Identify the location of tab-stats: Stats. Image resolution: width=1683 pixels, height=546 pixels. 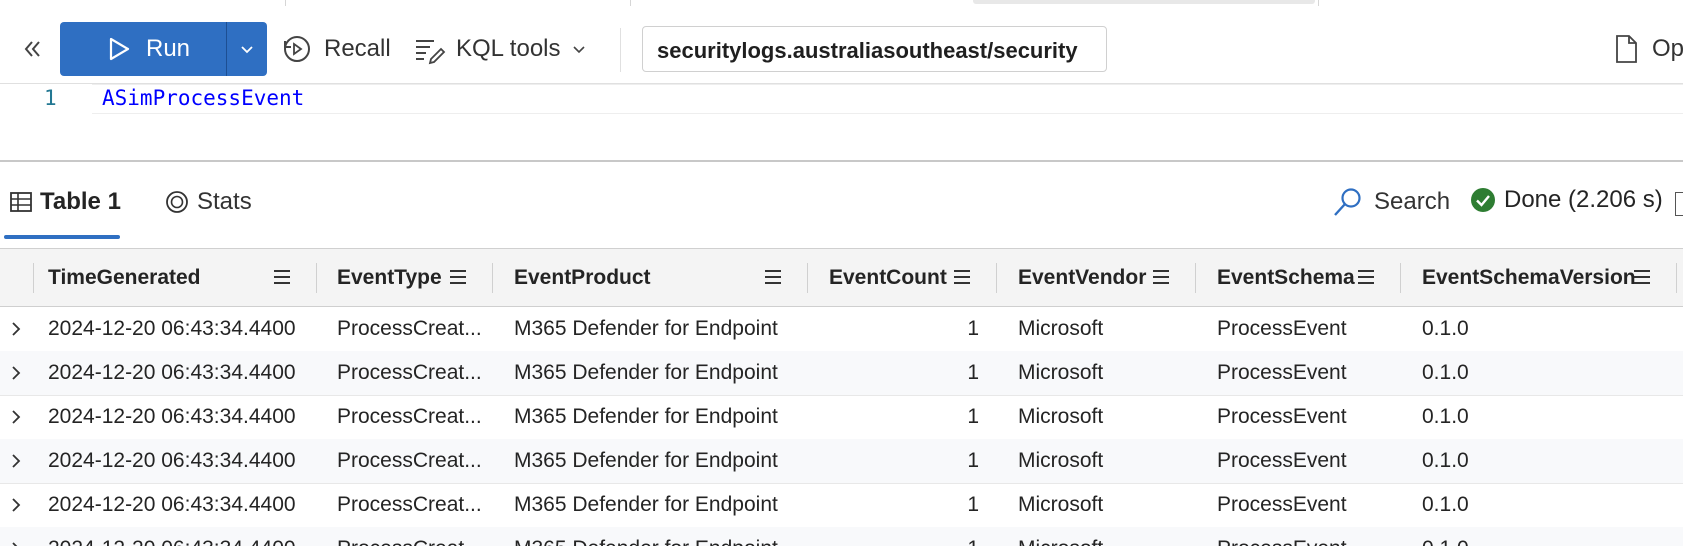
(208, 202).